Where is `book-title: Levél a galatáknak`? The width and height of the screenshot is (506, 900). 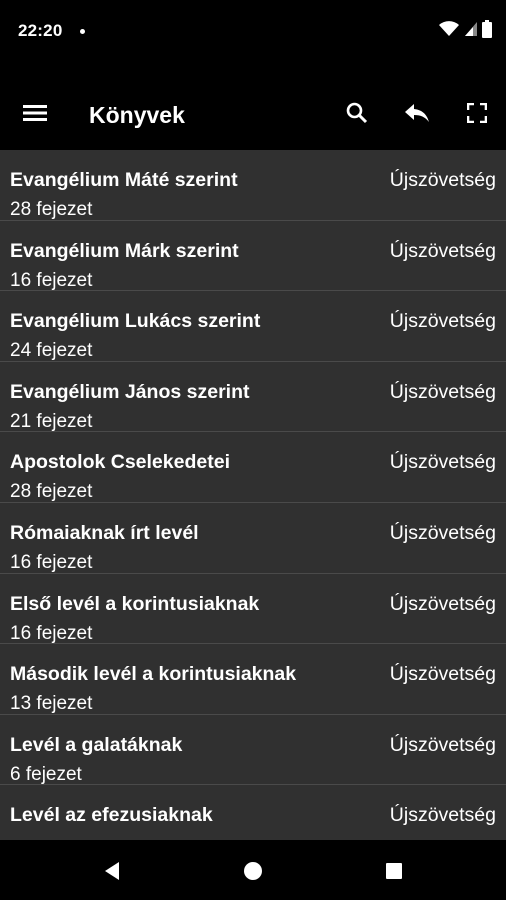
book-title: Levél a galatáknak is located at coordinates (96, 744).